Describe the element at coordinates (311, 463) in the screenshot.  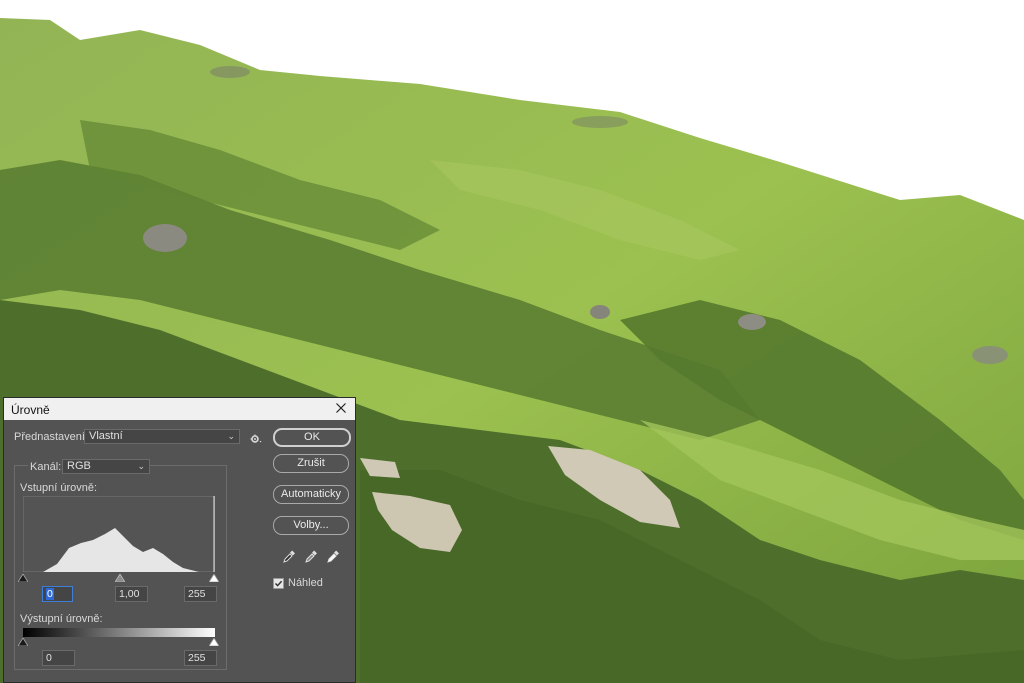
I see `cancel-button: Zrušit` at that location.